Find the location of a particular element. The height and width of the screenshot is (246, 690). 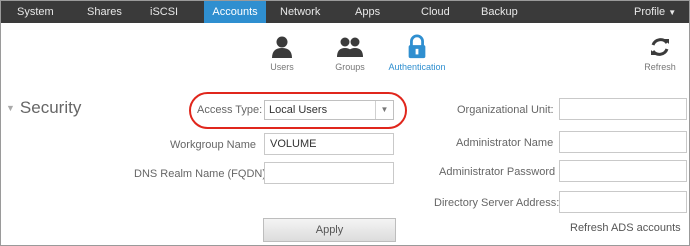

caret-down-icon: ▼ is located at coordinates (672, 12).